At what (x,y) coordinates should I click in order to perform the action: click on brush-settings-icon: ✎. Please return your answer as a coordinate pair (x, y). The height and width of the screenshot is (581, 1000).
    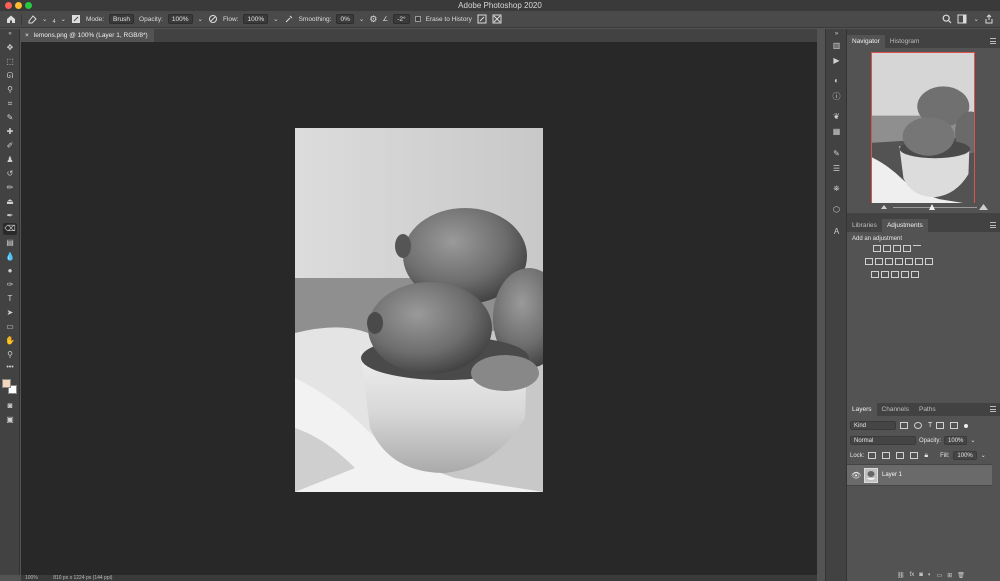
    Looking at the image, I should click on (836, 154).